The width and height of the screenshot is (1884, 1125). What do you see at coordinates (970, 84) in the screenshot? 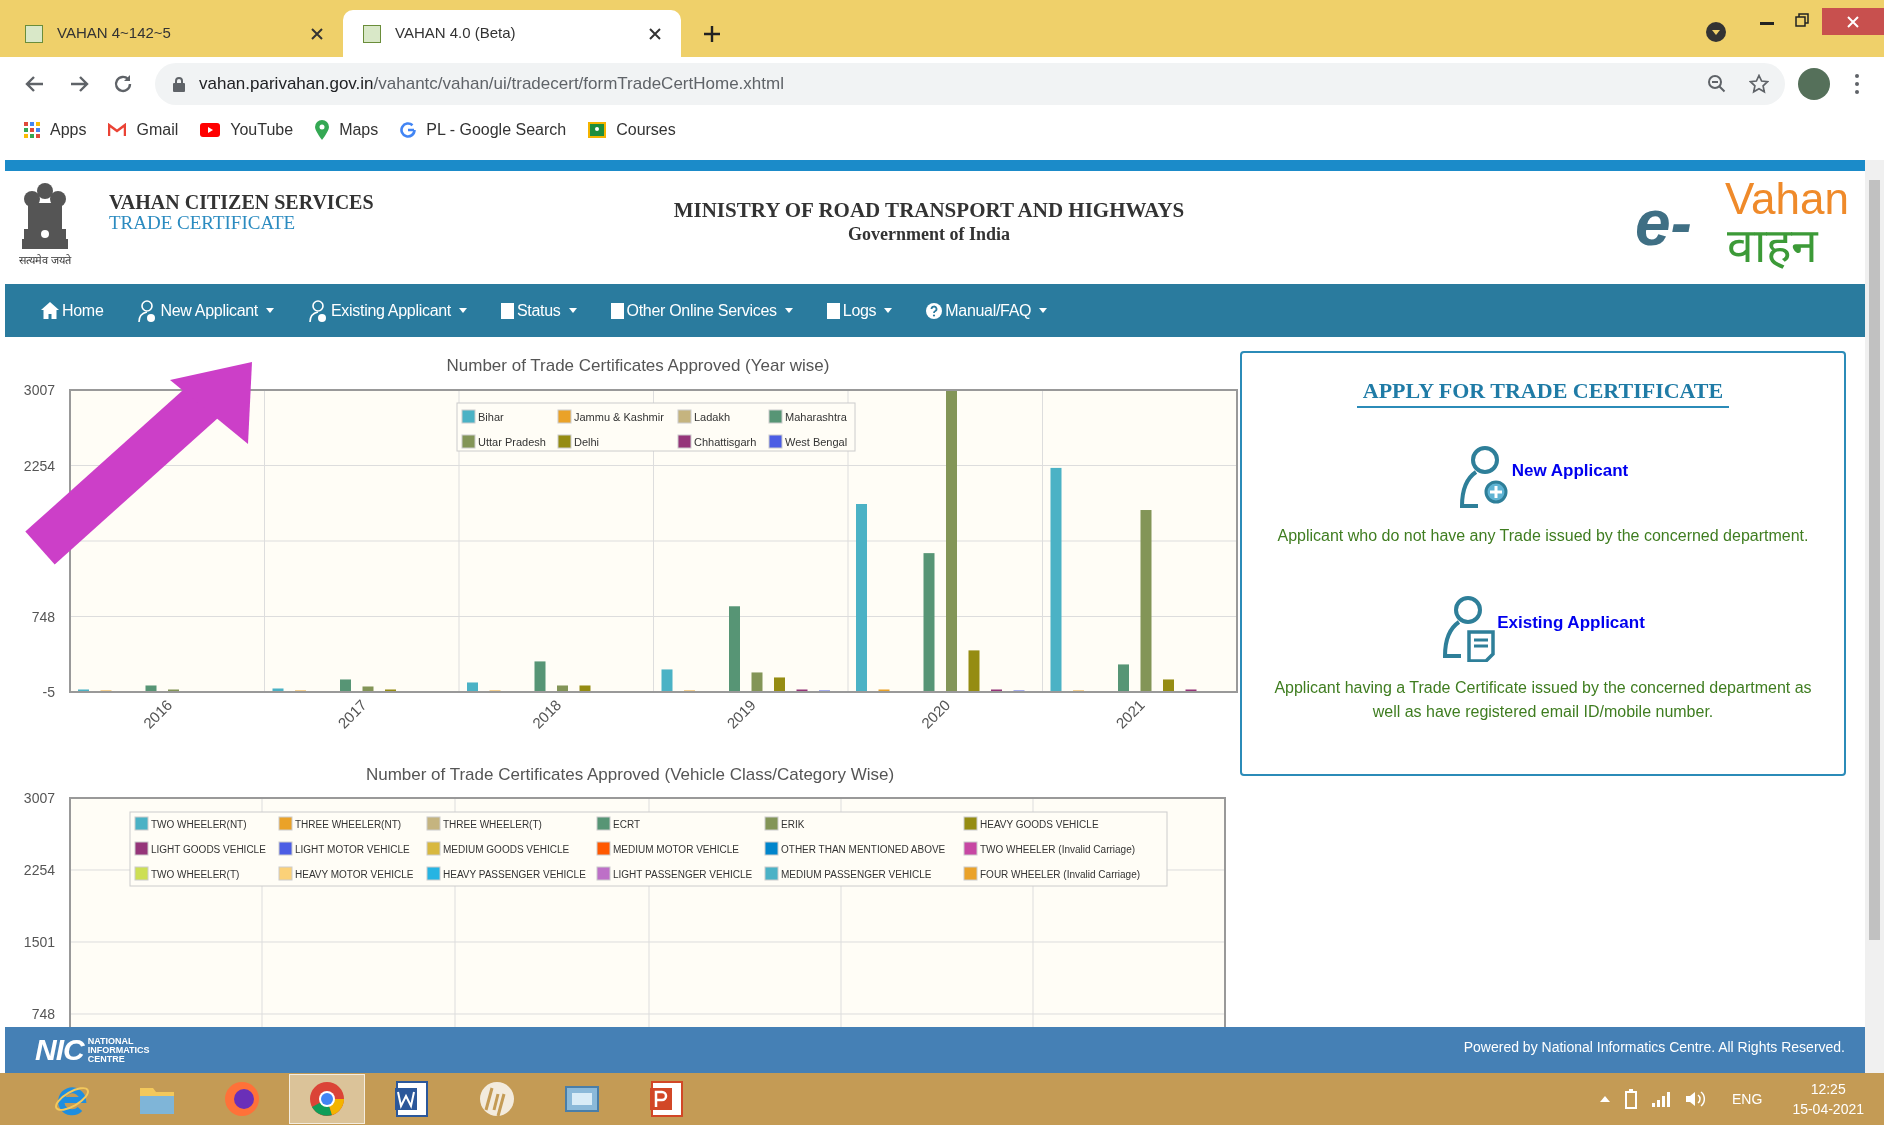
I see `address-bar: vahan.parivahan.gov.in/vahantc/vahan/ui/tradecert/formTradeCertHome.xhtml` at bounding box center [970, 84].